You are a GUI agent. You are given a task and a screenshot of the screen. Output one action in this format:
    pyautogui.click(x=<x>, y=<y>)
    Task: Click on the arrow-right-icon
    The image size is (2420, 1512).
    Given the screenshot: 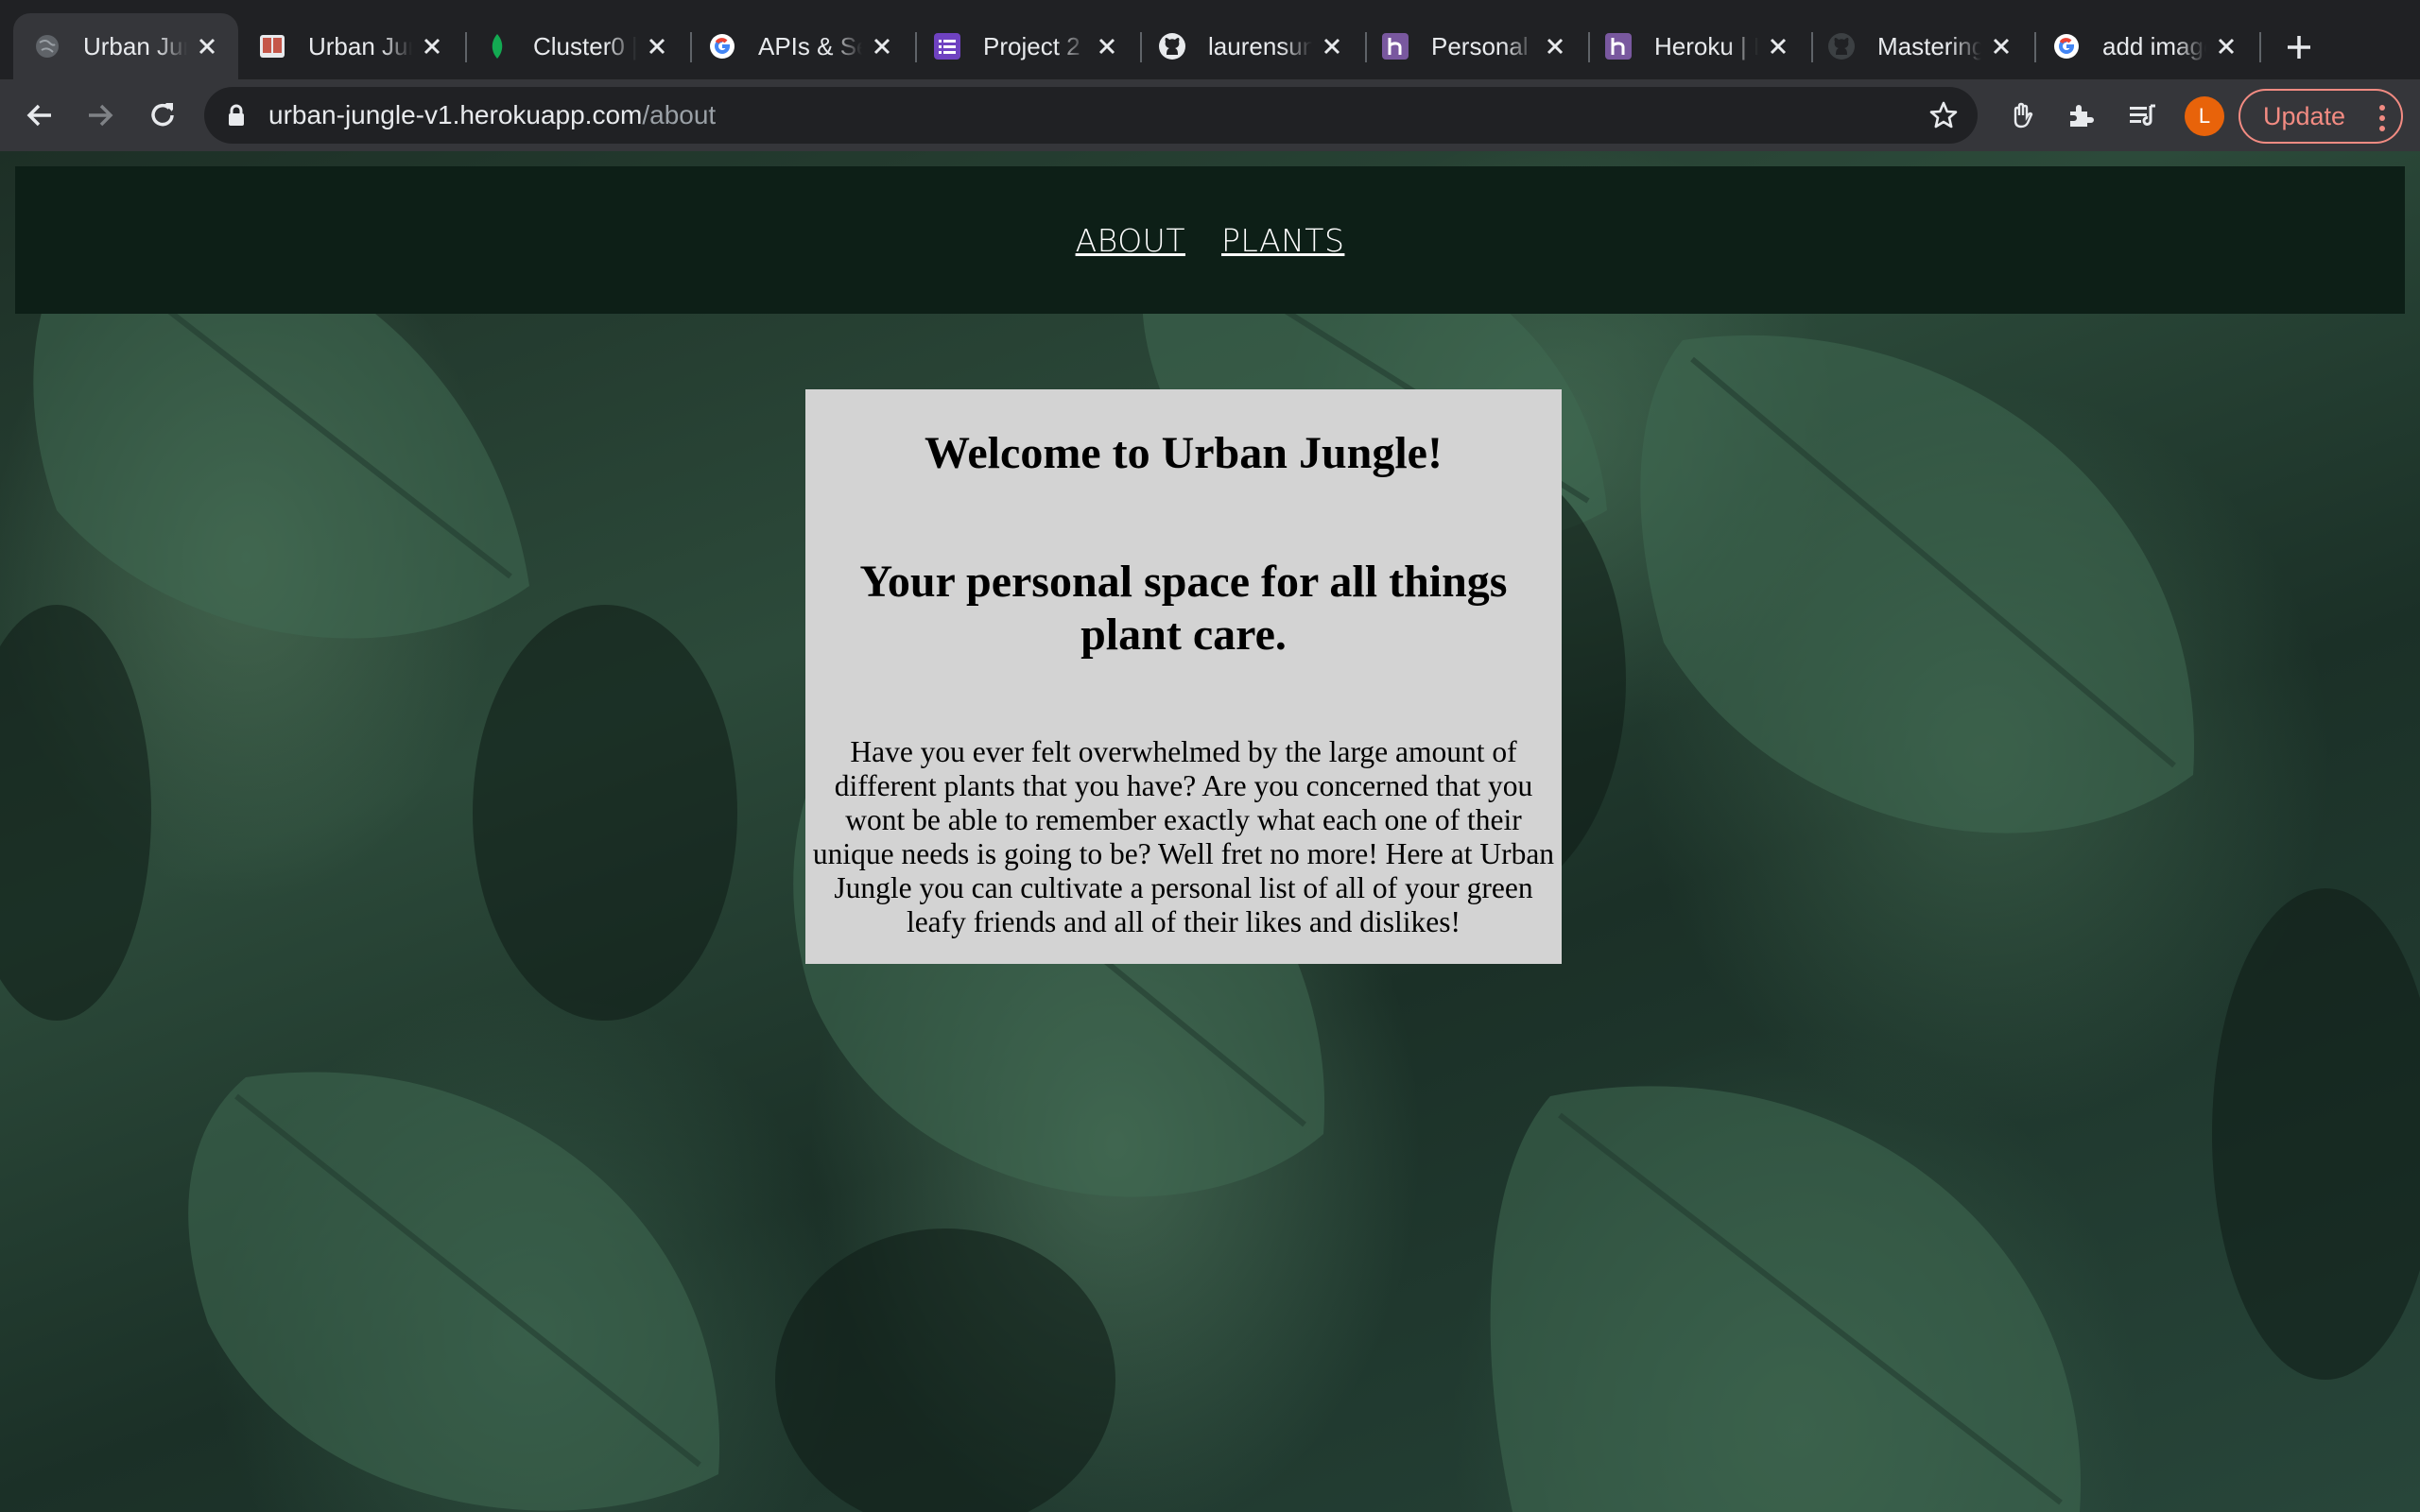 What is the action you would take?
    pyautogui.click(x=101, y=115)
    